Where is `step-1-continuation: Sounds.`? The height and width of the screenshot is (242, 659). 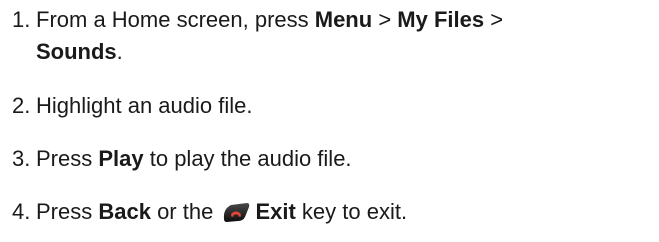
step-1-continuation: Sounds. is located at coordinates (79, 51).